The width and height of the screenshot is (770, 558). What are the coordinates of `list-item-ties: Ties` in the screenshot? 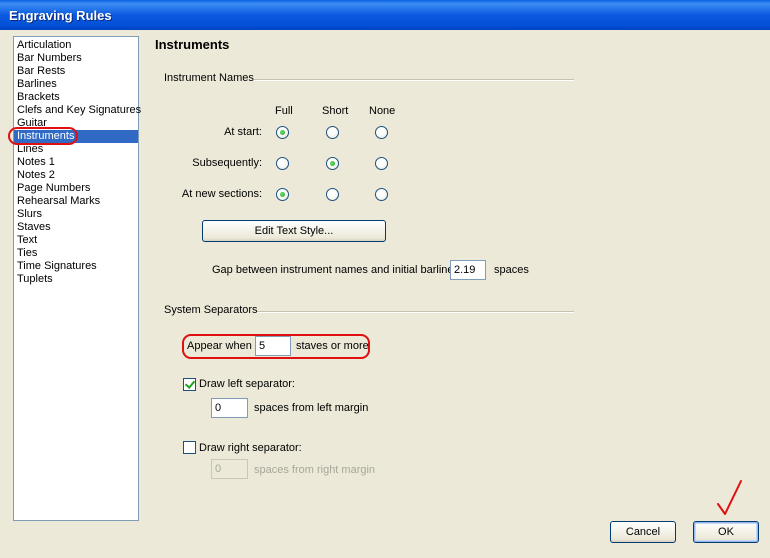 It's located at (76, 253).